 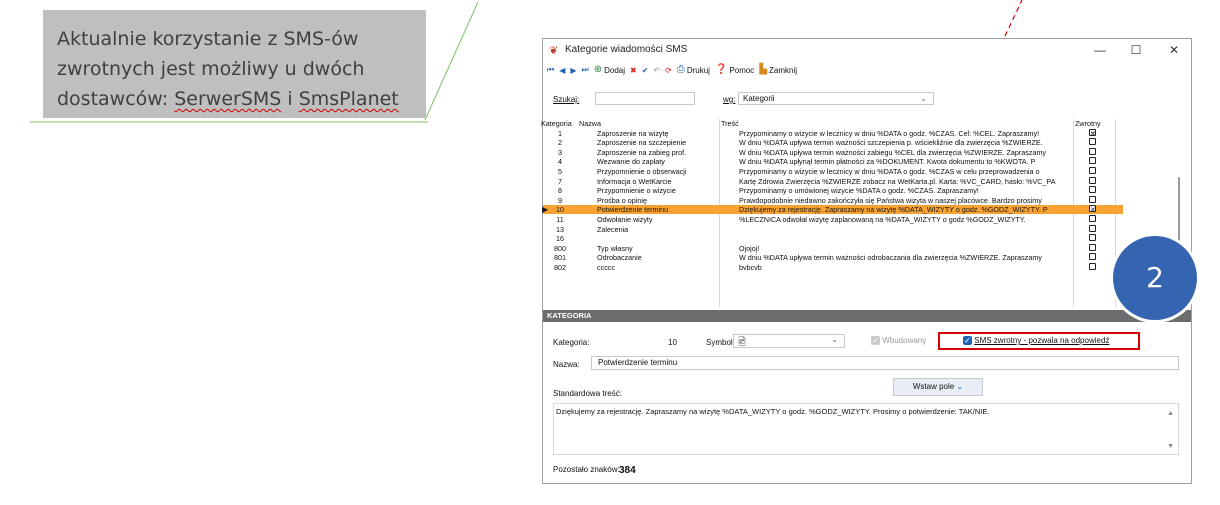 I want to click on callout-line-1: Aktualnie korzystanie z SMS-ów, so click(x=208, y=39).